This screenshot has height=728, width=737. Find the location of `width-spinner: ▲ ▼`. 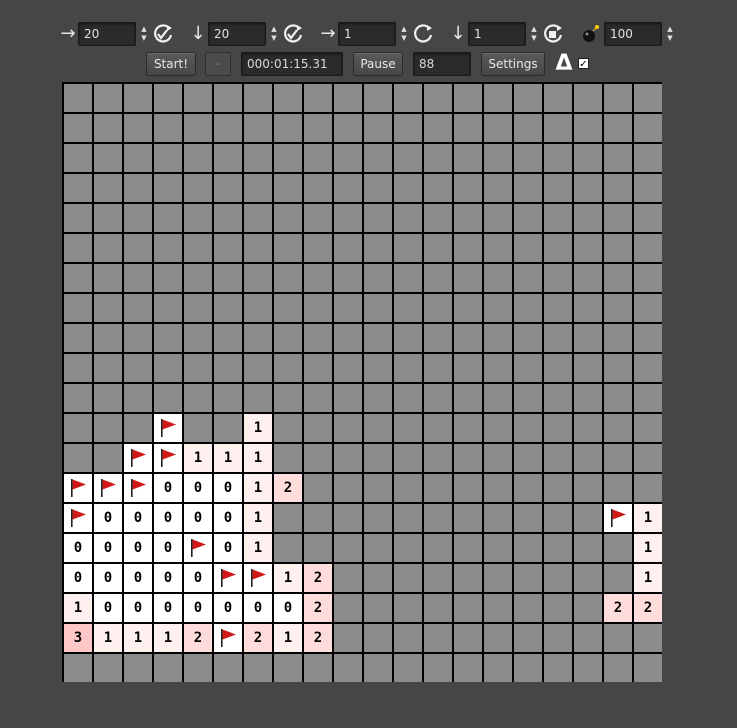

width-spinner: ▲ ▼ is located at coordinates (144, 34).